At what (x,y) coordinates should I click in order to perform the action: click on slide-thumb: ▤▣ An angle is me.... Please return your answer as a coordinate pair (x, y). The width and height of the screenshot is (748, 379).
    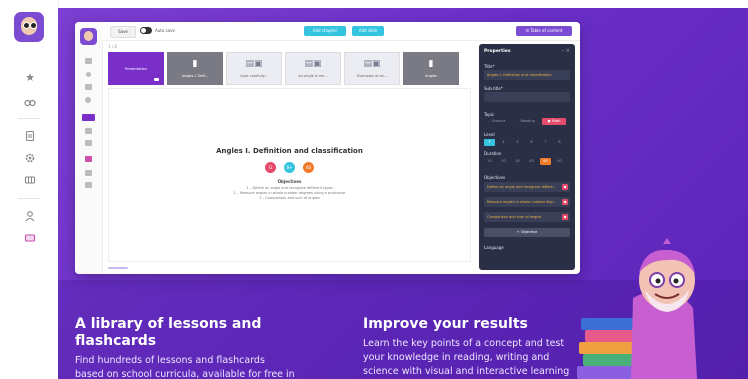
    Looking at the image, I should click on (313, 68).